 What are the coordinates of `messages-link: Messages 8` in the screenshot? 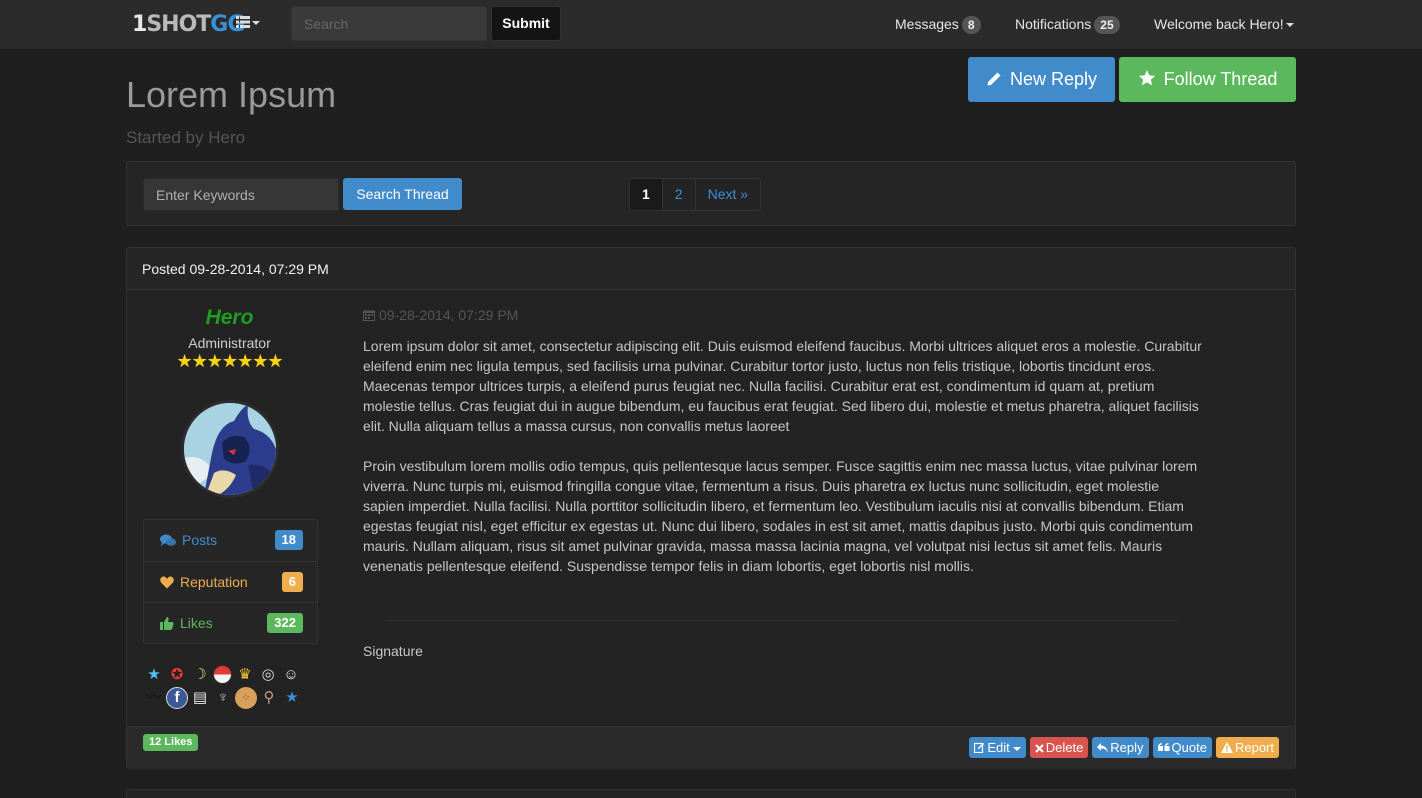 It's located at (938, 25).